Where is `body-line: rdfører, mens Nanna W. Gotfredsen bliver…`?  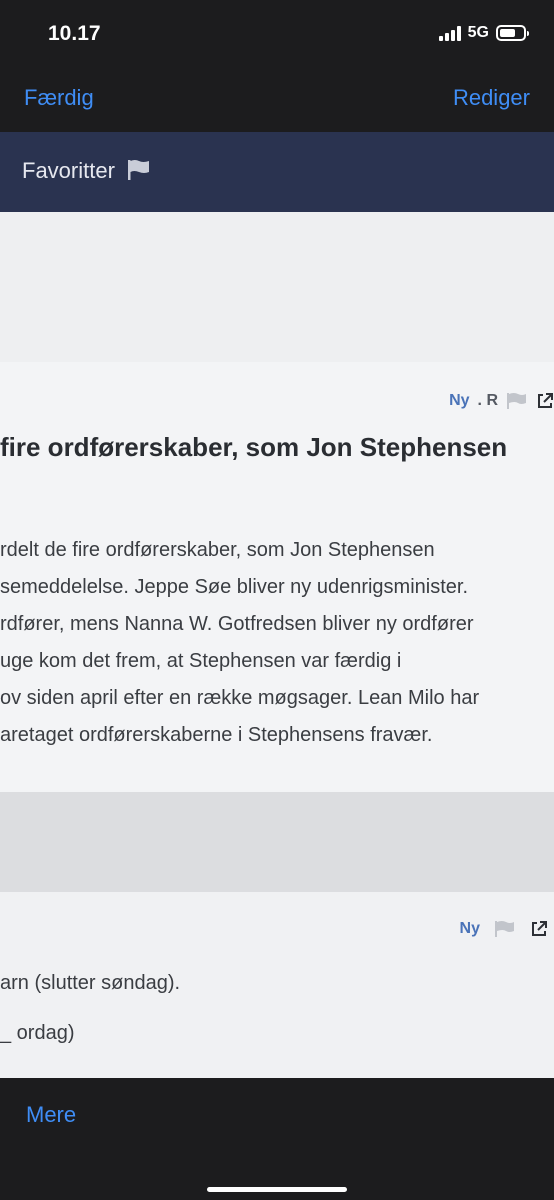 body-line: rdfører, mens Nanna W. Gotfredsen bliver… is located at coordinates (237, 624).